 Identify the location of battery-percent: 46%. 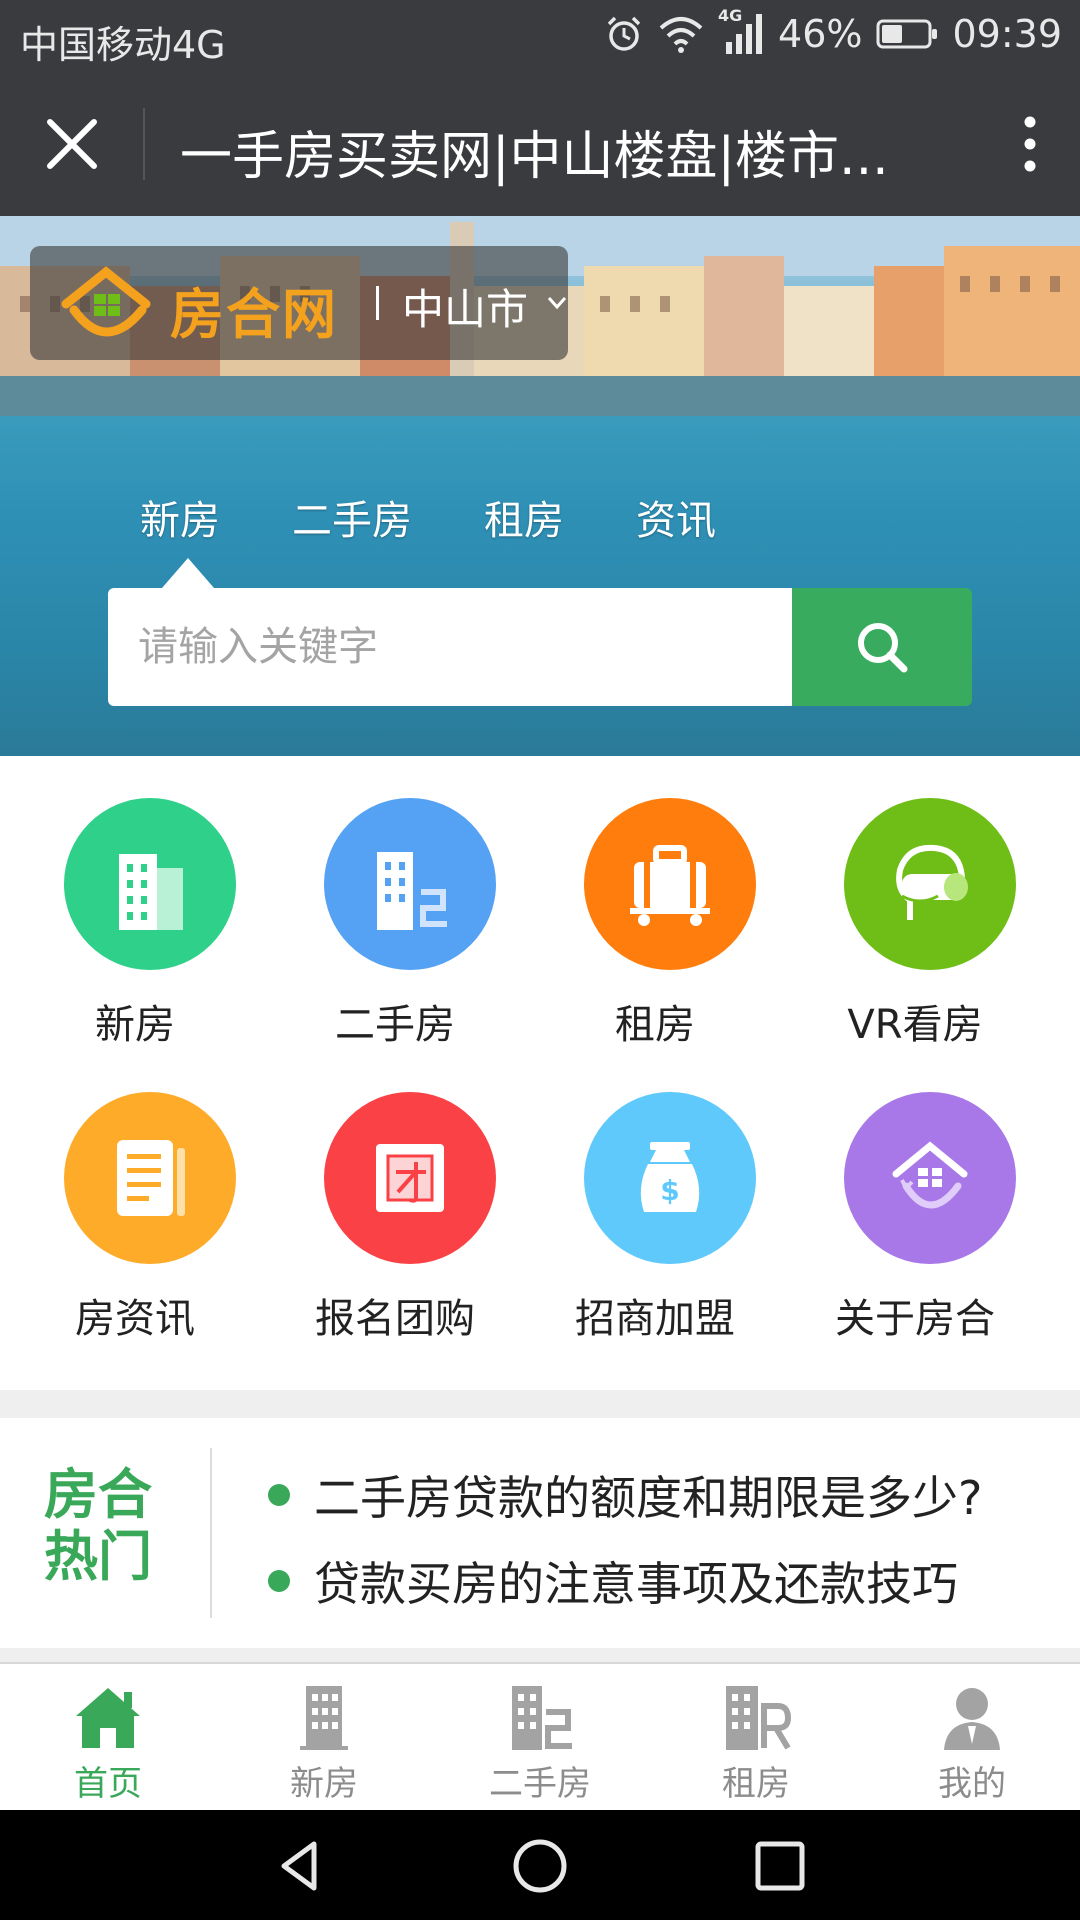
(820, 34).